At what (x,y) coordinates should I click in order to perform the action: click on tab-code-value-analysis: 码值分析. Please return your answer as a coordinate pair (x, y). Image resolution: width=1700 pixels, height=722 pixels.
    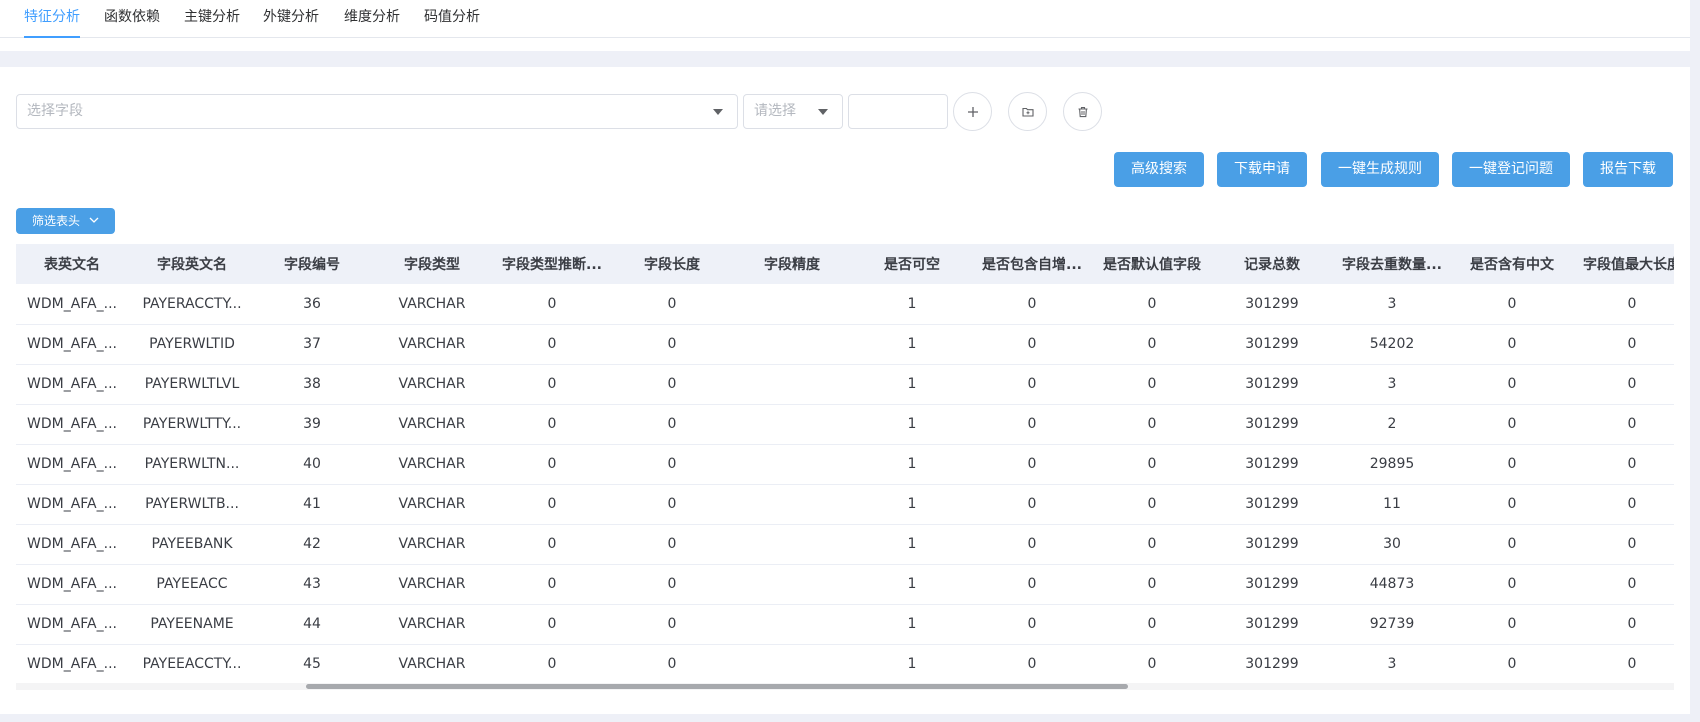
    Looking at the image, I should click on (452, 19).